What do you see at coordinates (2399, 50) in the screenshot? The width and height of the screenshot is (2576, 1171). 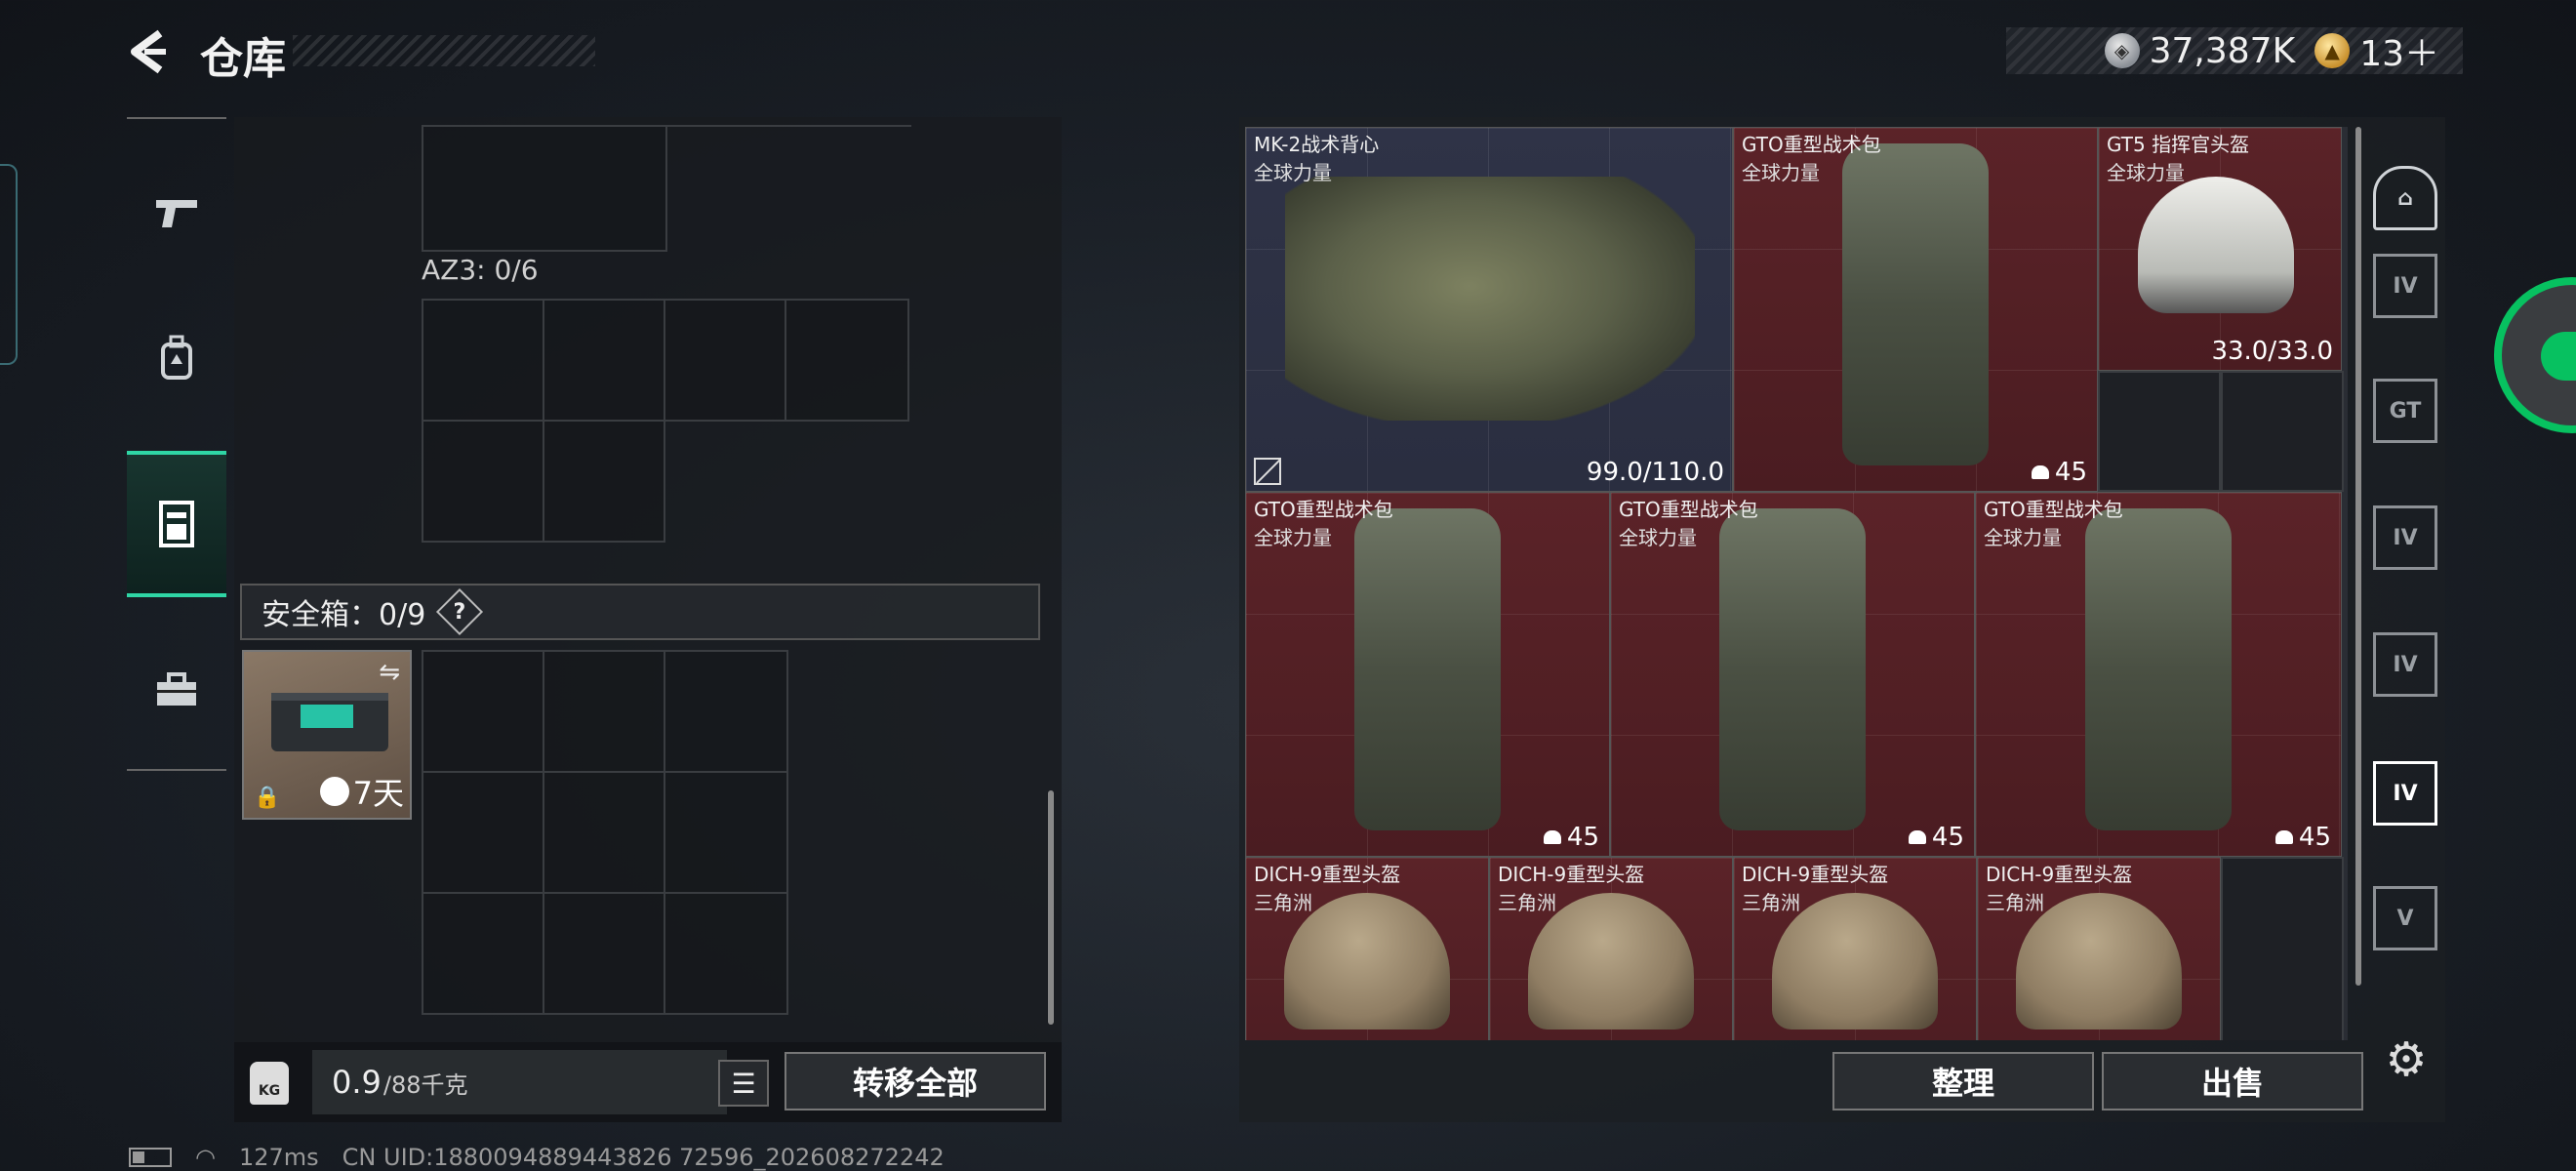 I see `gold-currency-value: 13＋` at bounding box center [2399, 50].